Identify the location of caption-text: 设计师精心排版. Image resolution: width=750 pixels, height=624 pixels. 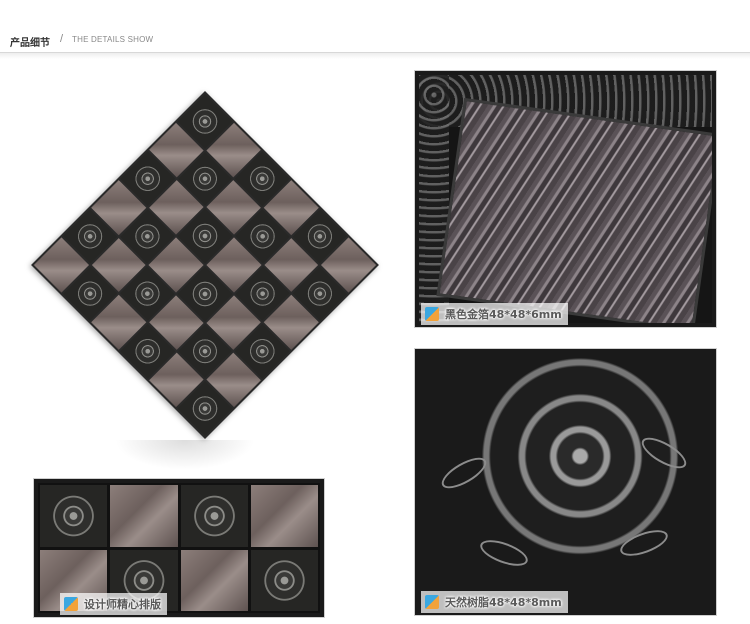
(122, 604).